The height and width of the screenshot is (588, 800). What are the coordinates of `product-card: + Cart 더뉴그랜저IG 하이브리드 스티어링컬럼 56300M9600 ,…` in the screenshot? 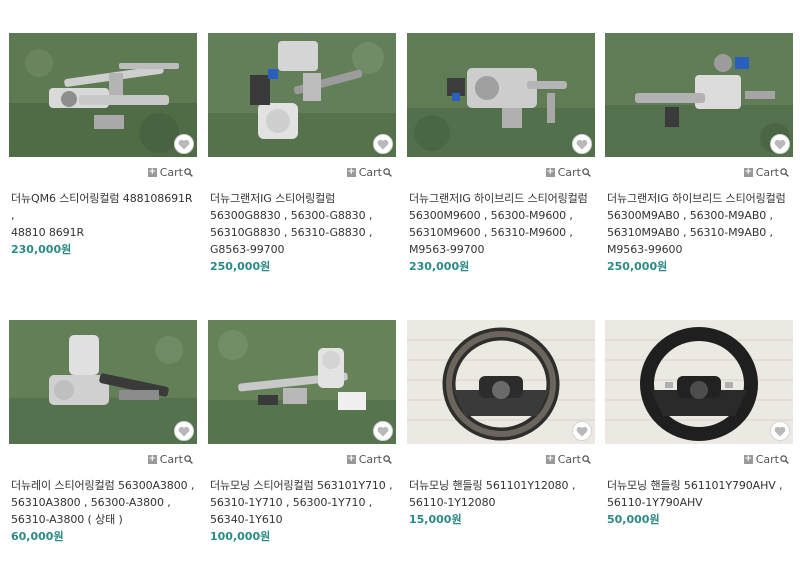 It's located at (501, 154).